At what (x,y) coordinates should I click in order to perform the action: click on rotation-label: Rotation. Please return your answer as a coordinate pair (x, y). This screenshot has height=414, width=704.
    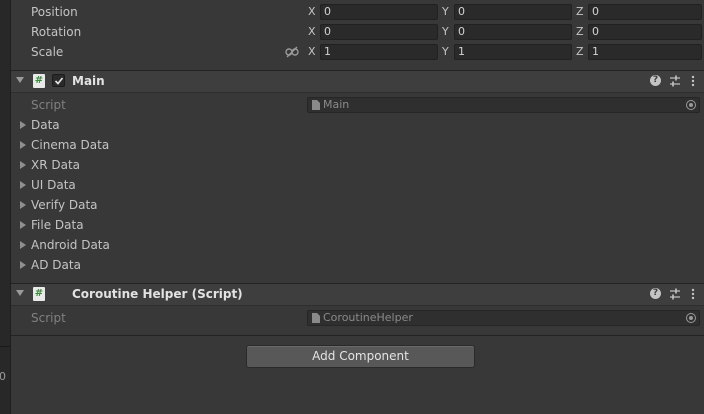
    Looking at the image, I should click on (56, 32).